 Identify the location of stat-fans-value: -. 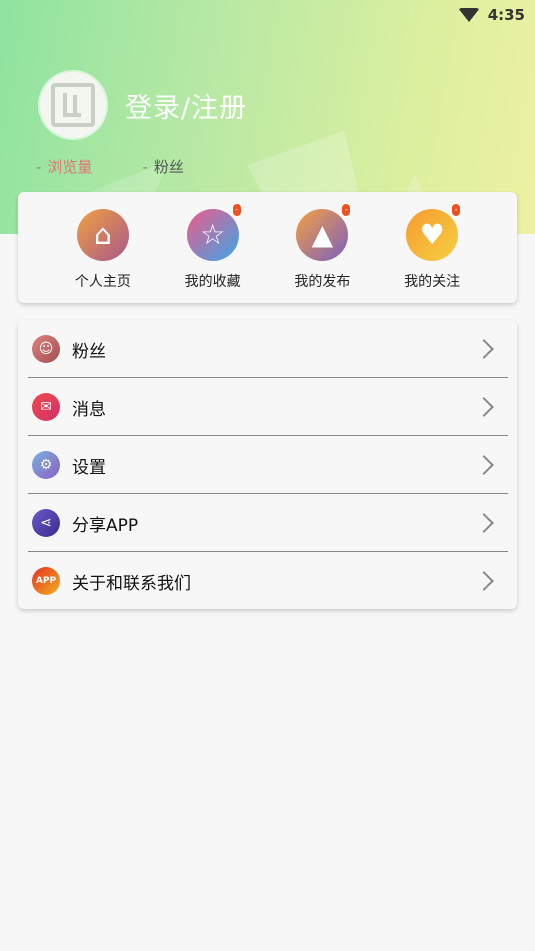
(145, 166).